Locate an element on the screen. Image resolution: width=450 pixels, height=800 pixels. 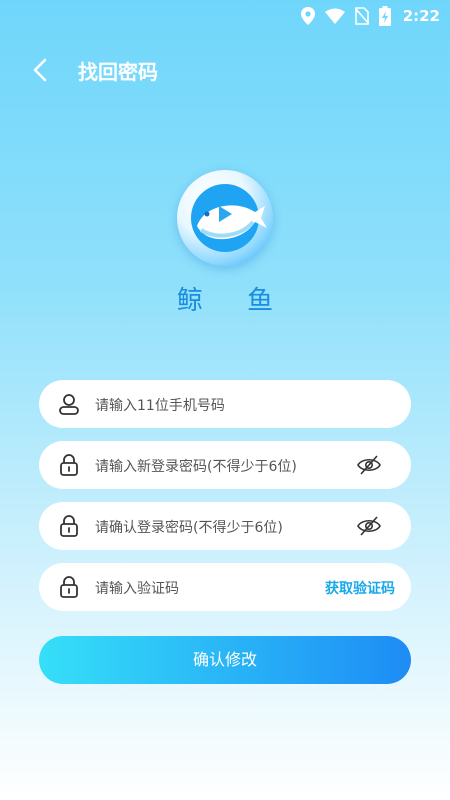
status-bar: 2:22 is located at coordinates (225, 15).